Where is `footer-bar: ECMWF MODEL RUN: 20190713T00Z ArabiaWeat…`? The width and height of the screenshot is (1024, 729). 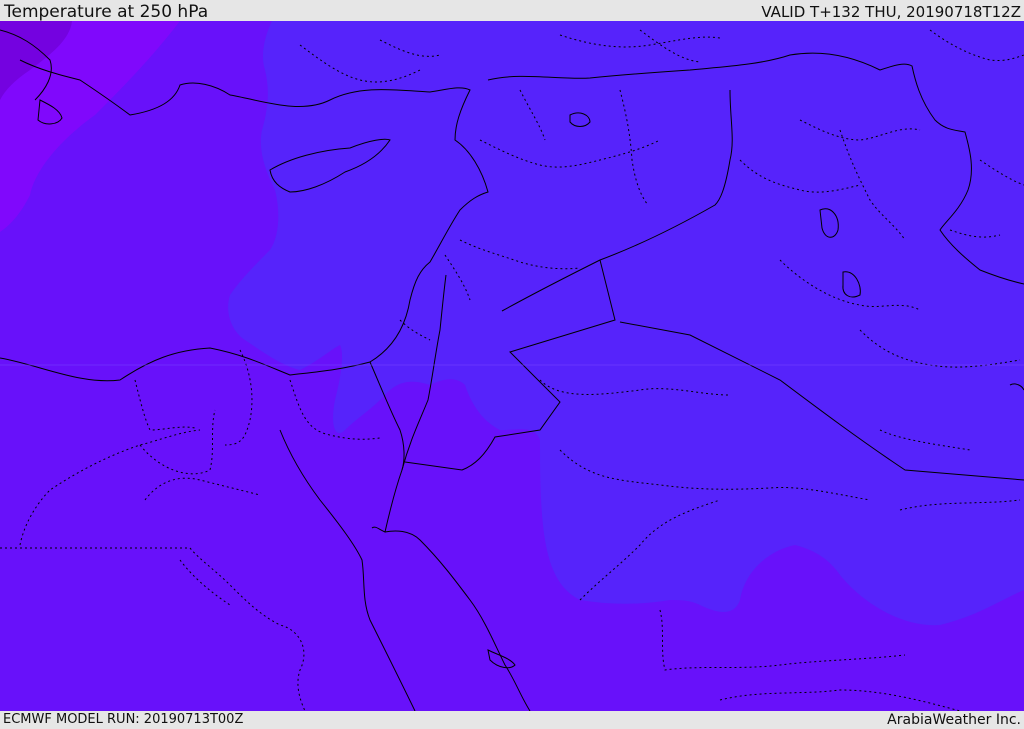
footer-bar: ECMWF MODEL RUN: 20190713T00Z ArabiaWeat… is located at coordinates (512, 720).